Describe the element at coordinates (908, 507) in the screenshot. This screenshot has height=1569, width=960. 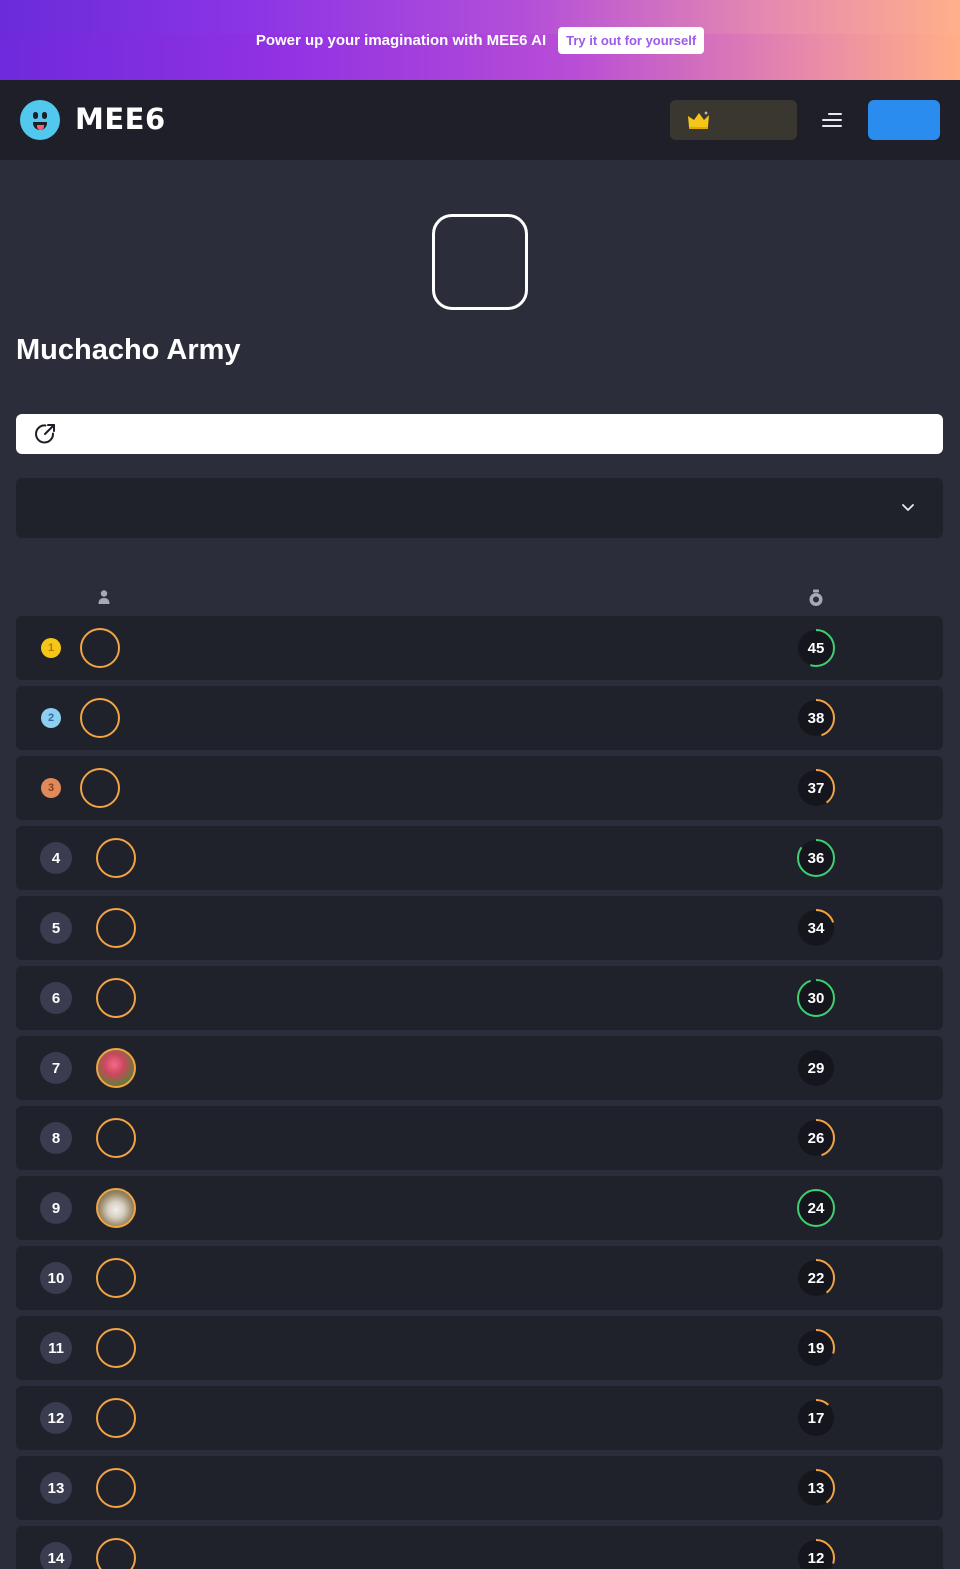
I see `chevron-down-icon` at that location.